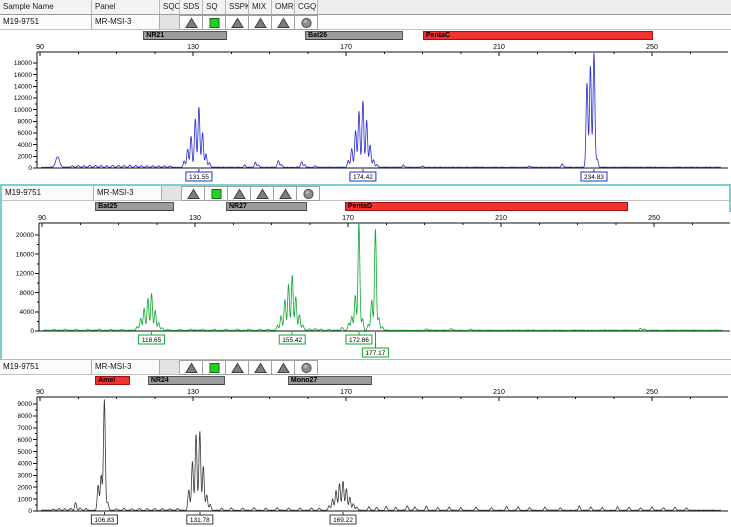 The image size is (731, 527). Describe the element at coordinates (343, 520) in the screenshot. I see `peak-size-label: 169.22` at that location.